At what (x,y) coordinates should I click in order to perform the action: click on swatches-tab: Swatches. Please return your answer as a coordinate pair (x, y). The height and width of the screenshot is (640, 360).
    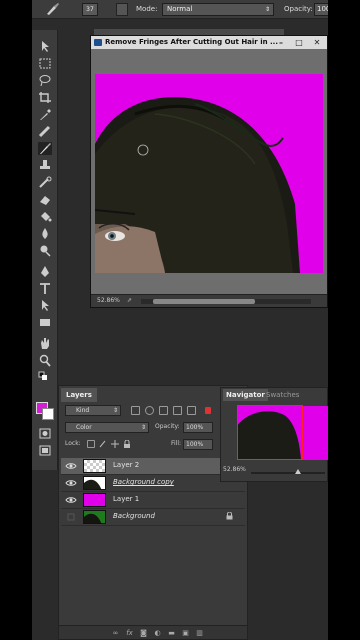
    Looking at the image, I should click on (282, 395).